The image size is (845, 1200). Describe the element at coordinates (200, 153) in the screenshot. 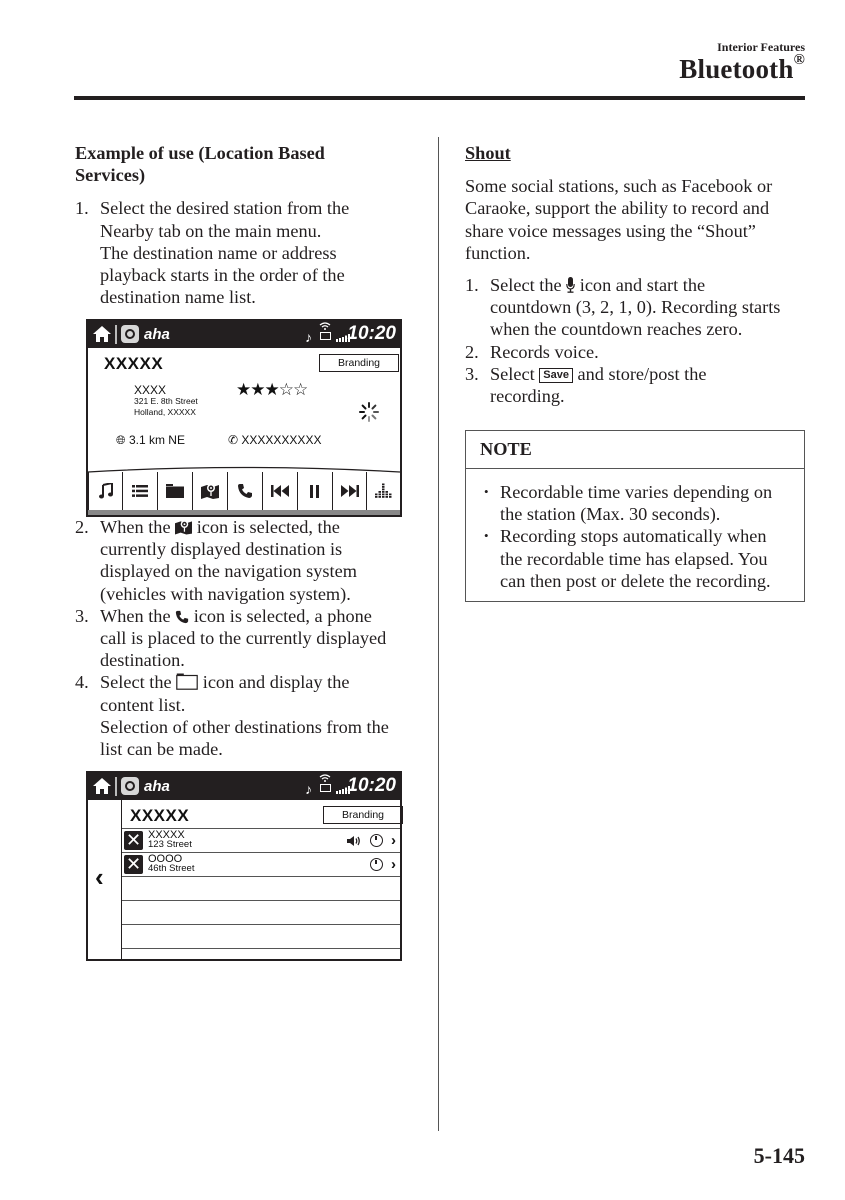

I see `heading-line: Example of use (Location Based` at that location.